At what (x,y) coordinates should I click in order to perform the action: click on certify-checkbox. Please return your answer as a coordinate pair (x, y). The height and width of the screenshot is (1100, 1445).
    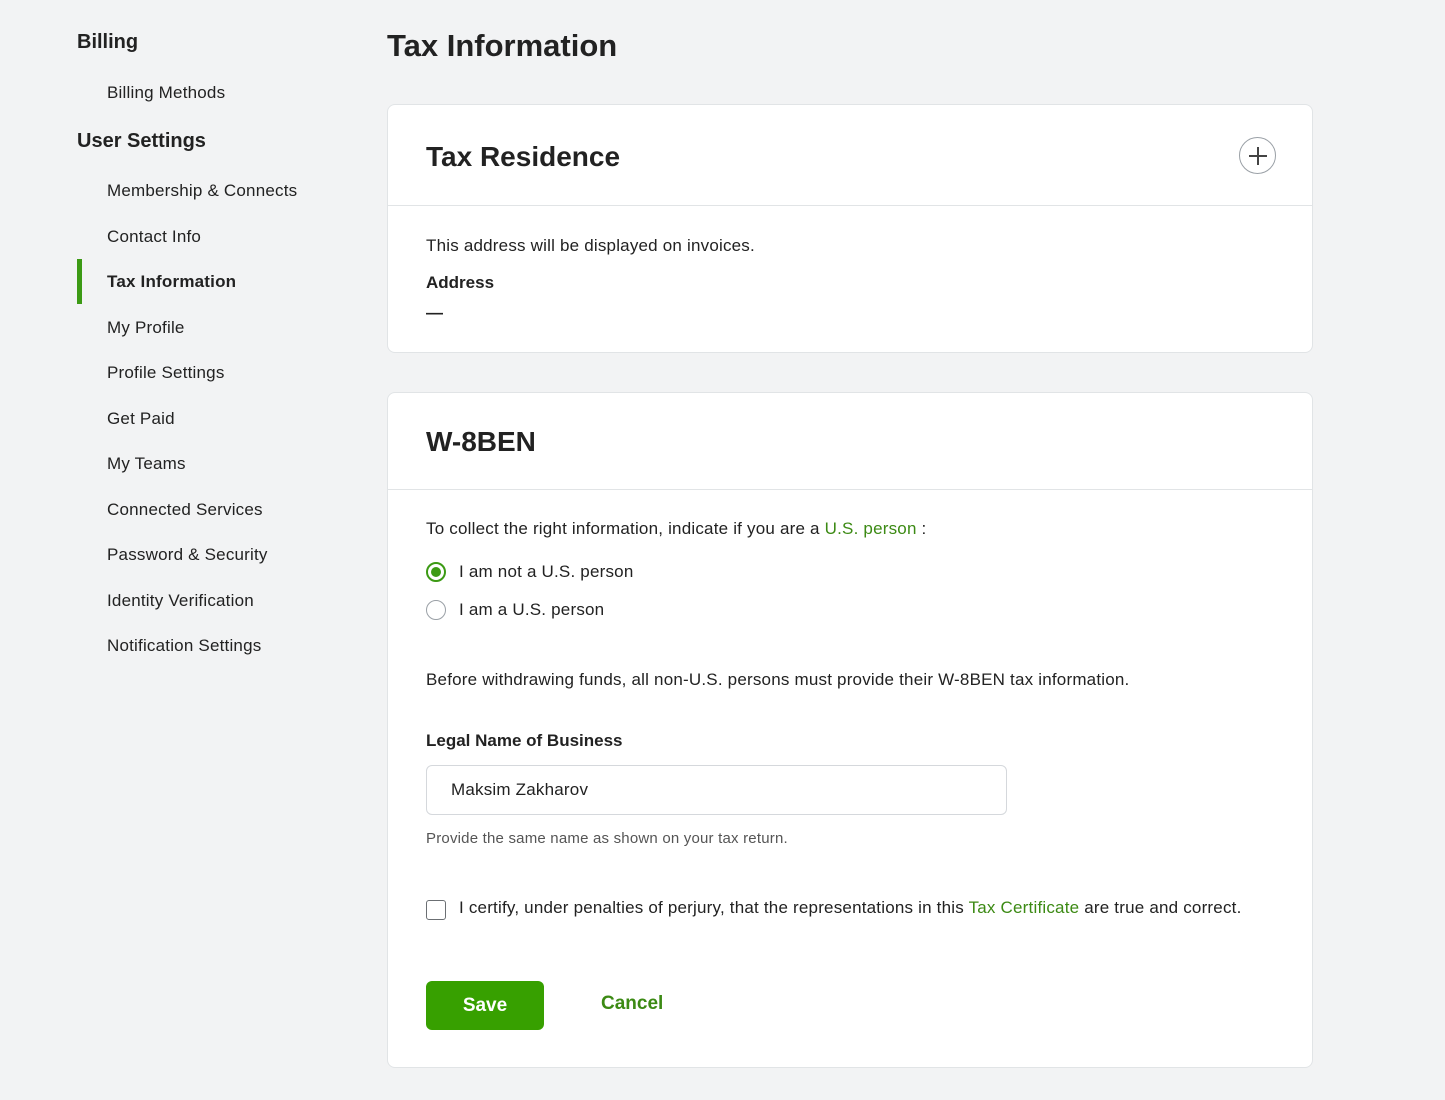
    Looking at the image, I should click on (436, 910).